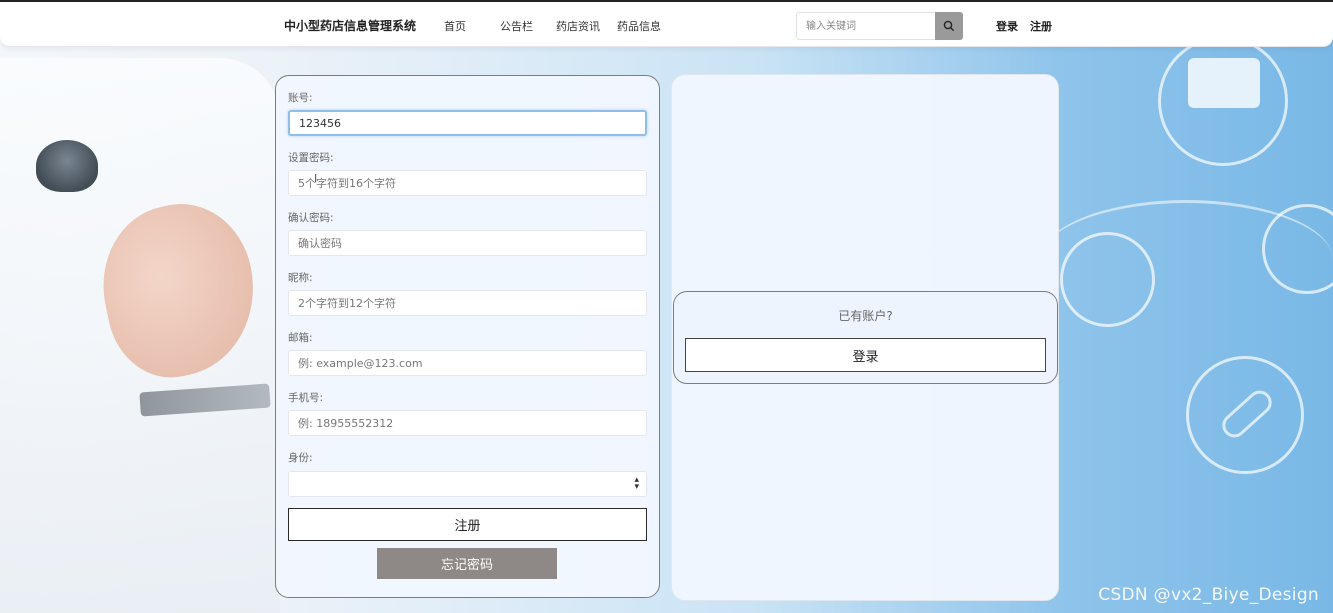 The width and height of the screenshot is (1333, 613). Describe the element at coordinates (467, 563) in the screenshot. I see `forgot-password-button: 忘记密码` at that location.